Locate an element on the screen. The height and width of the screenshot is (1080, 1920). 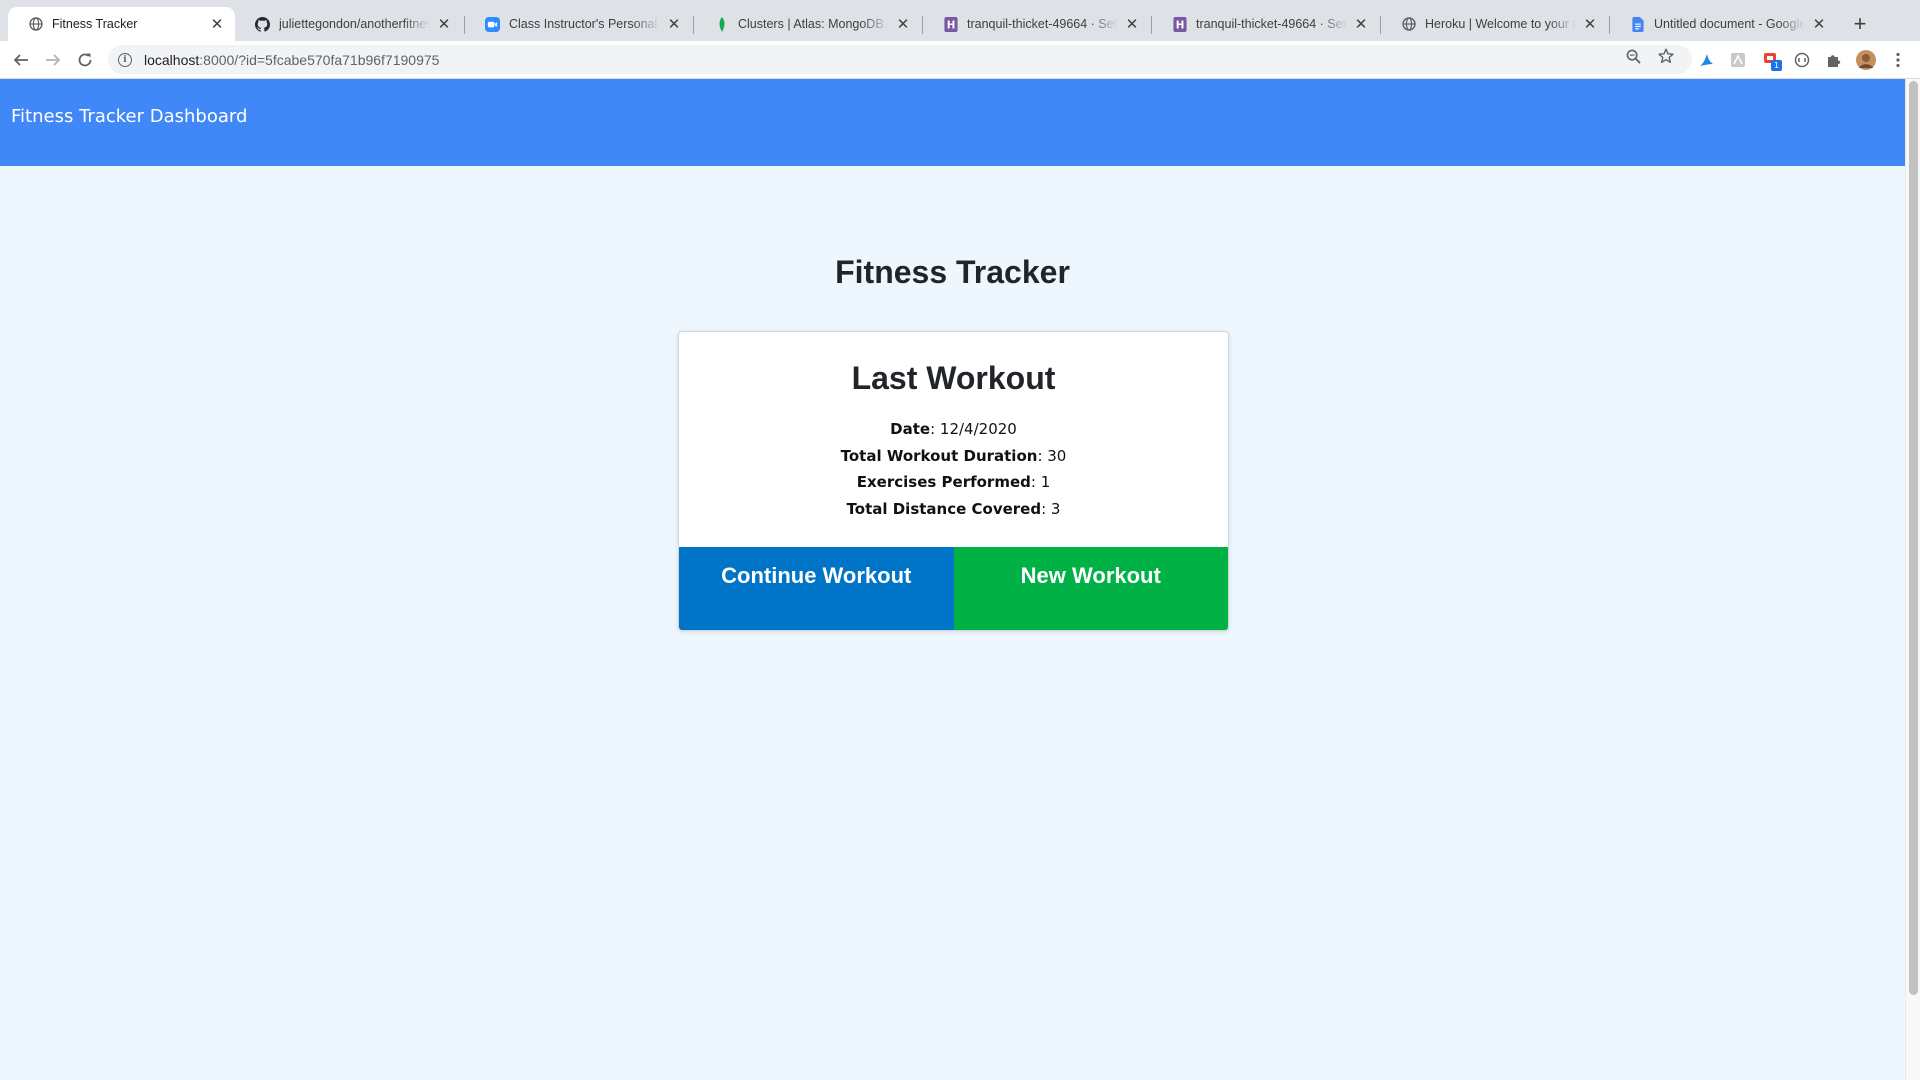
app-header: Fitness Tracker Dashboard is located at coordinates (952, 122).